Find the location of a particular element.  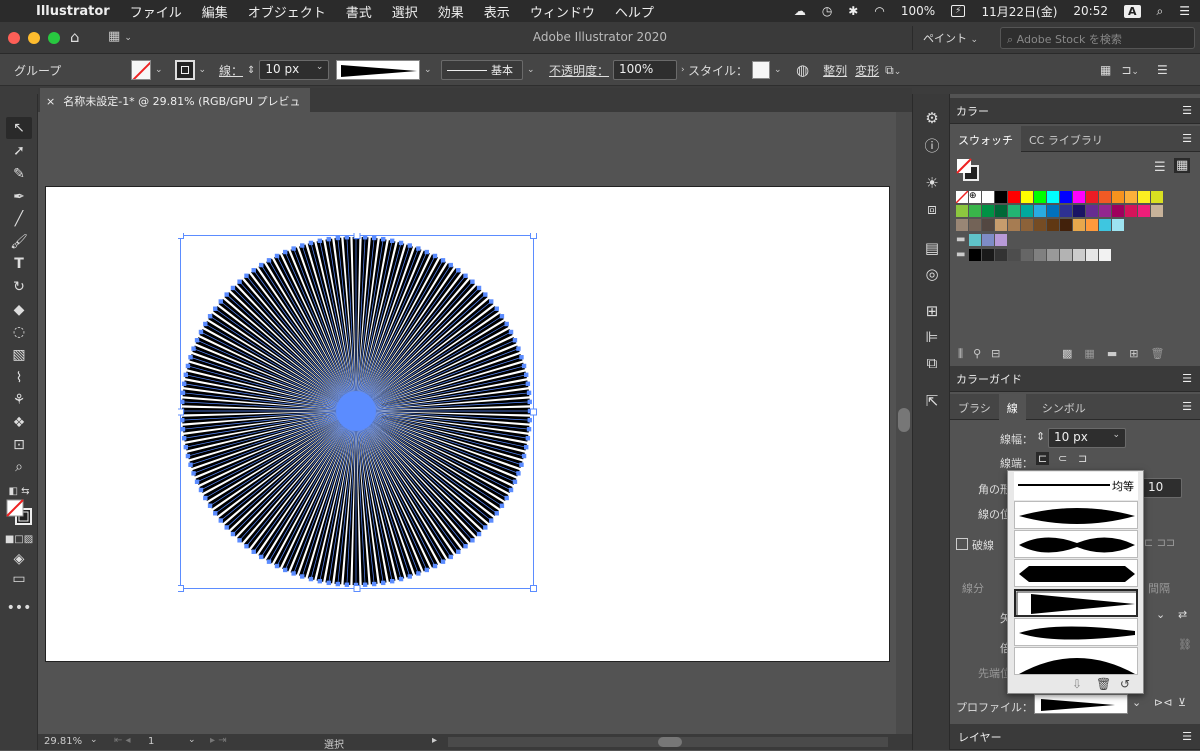

layers-panel-header: レイヤー ☰ is located at coordinates (1075, 737).